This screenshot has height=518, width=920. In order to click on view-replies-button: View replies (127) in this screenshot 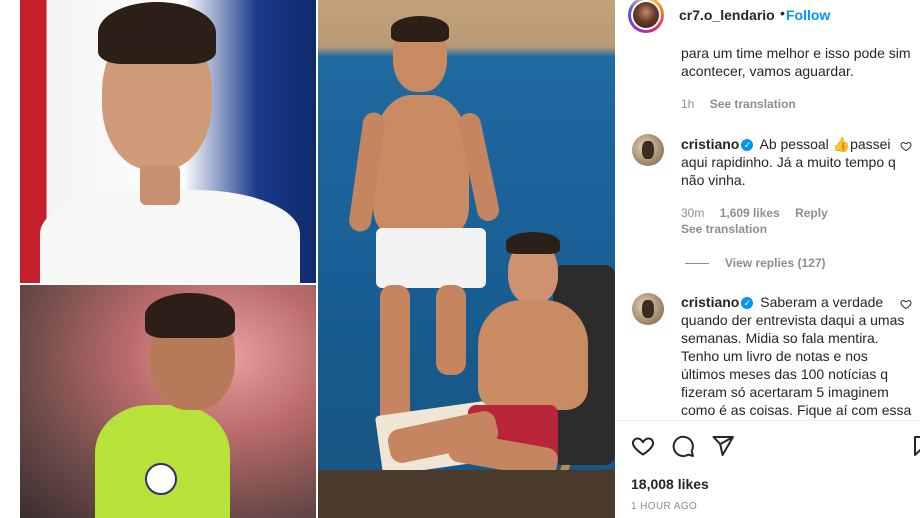, I will do `click(775, 263)`.